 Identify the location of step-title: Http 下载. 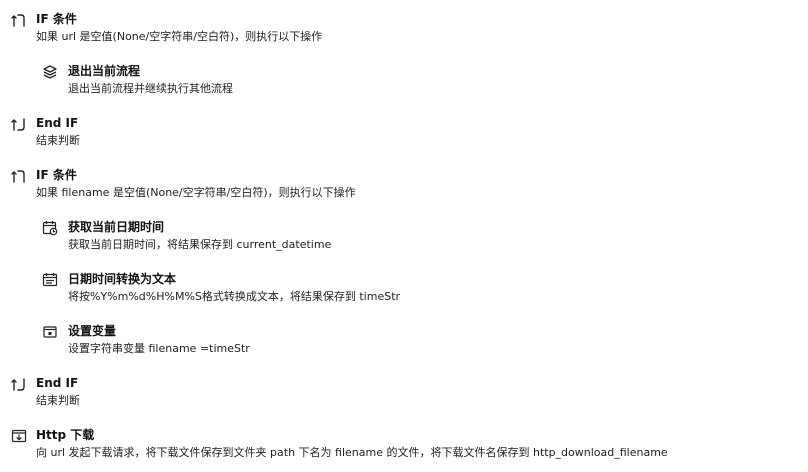
(65, 435).